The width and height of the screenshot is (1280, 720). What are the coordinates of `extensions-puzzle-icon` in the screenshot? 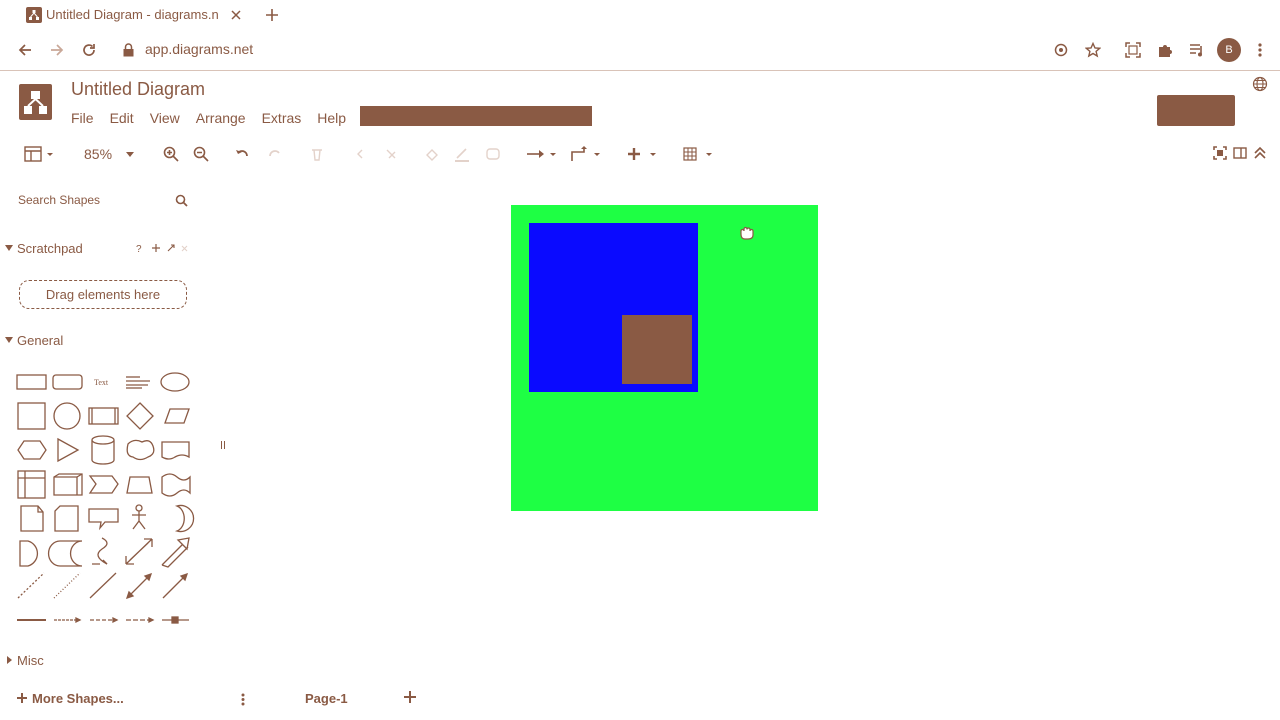 It's located at (1165, 50).